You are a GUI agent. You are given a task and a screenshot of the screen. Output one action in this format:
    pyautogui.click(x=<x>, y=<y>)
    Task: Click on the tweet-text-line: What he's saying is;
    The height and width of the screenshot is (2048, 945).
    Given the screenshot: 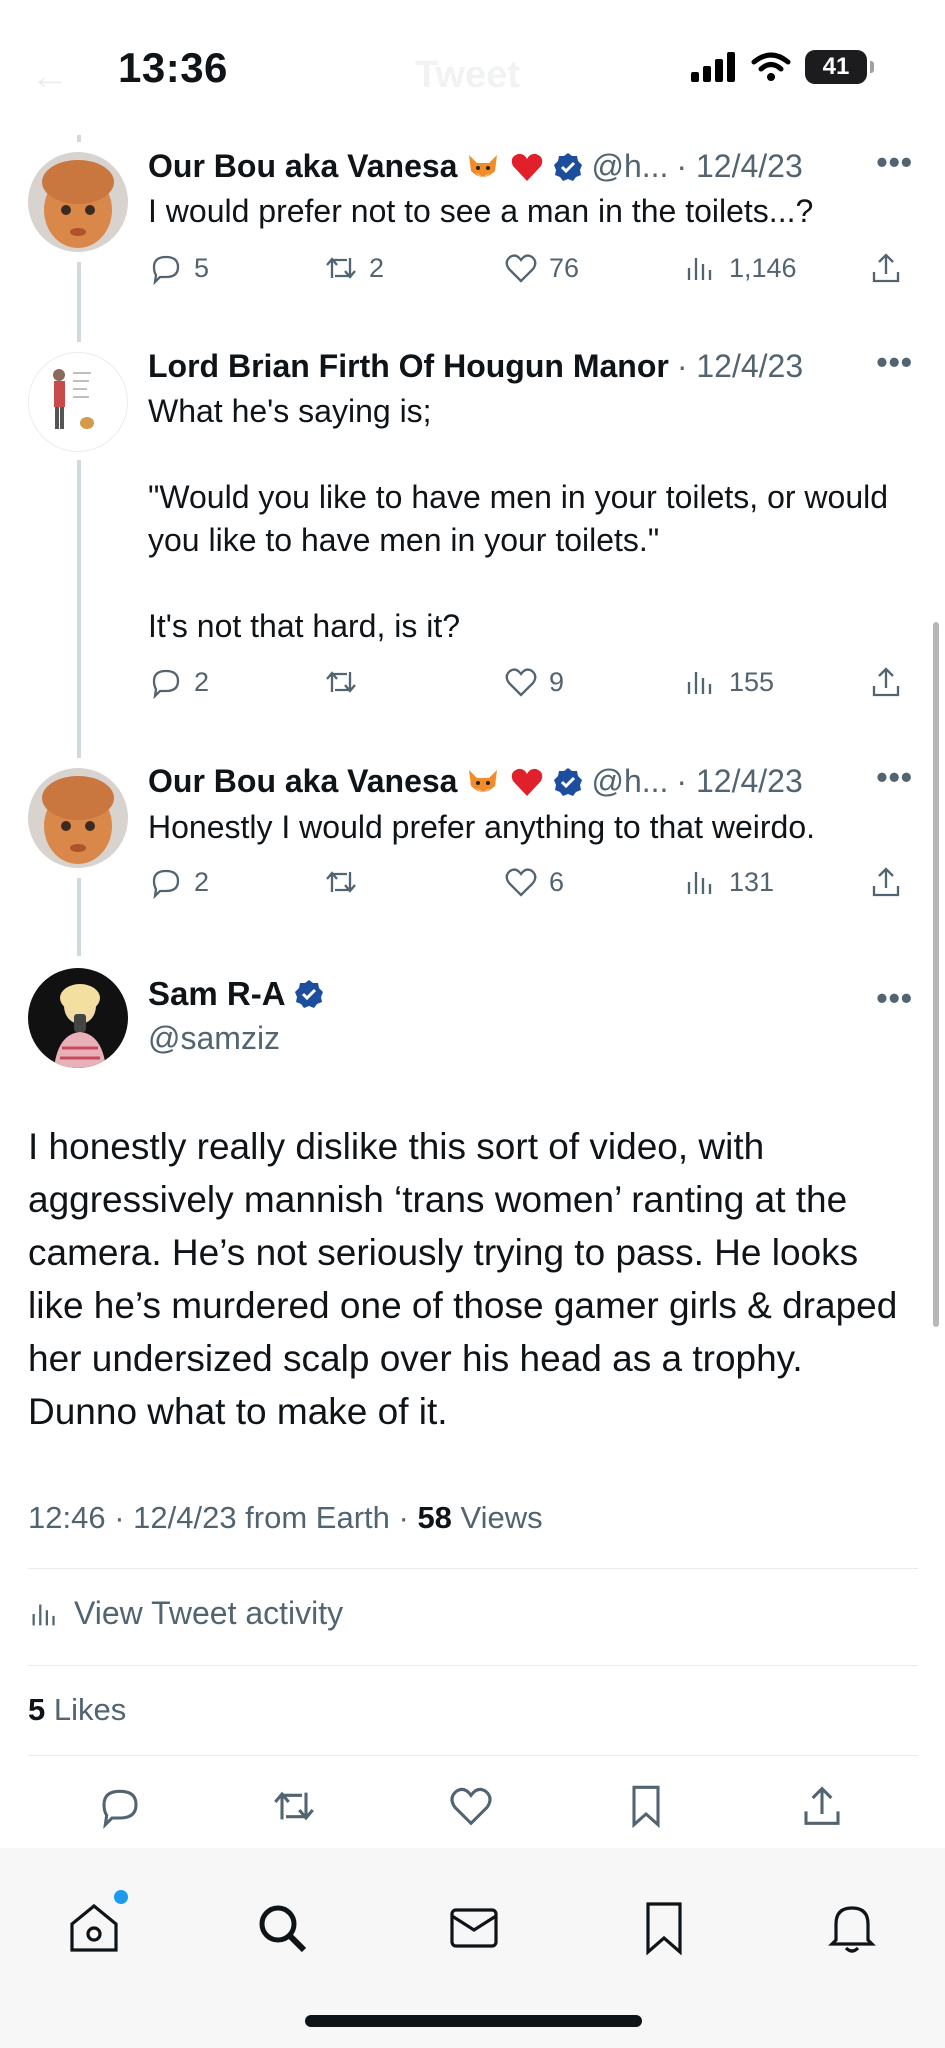 What is the action you would take?
    pyautogui.click(x=290, y=411)
    